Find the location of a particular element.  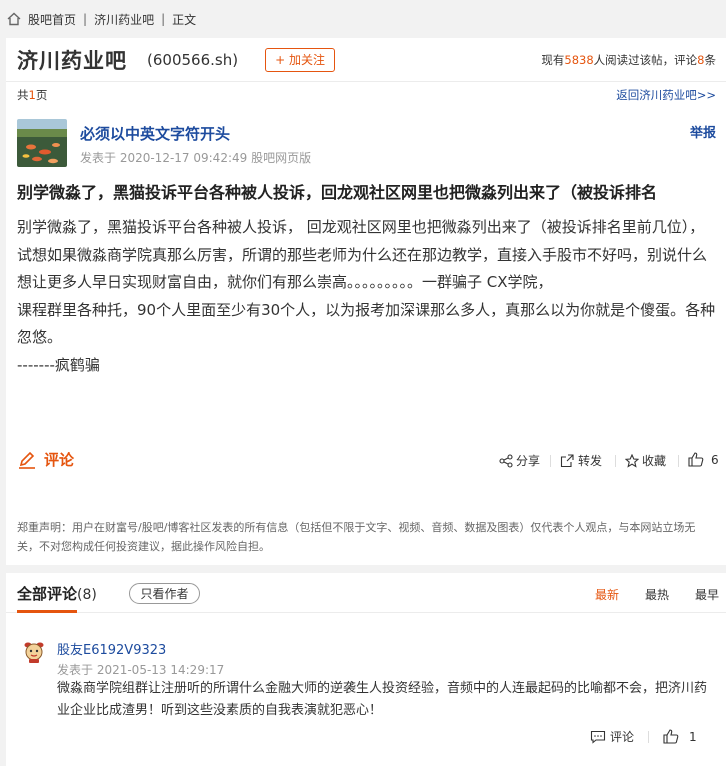

comment-button: 评论 is located at coordinates (45, 459).